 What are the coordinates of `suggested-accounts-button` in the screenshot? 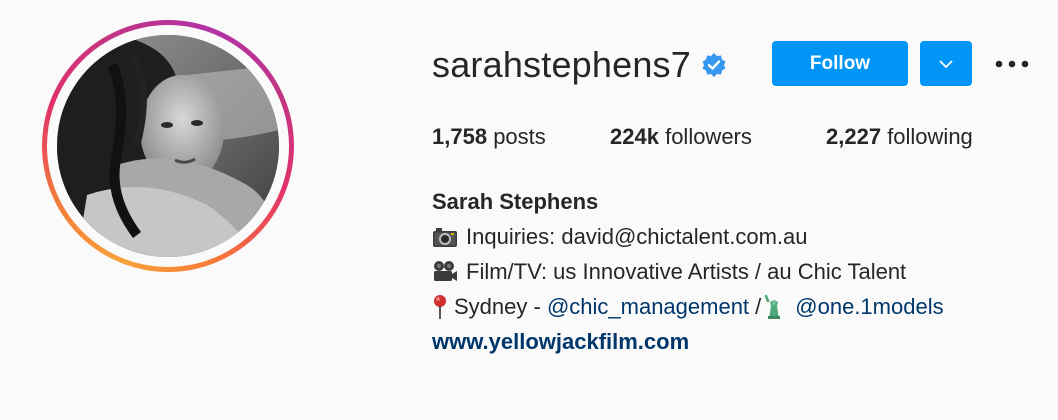 It's located at (946, 63).